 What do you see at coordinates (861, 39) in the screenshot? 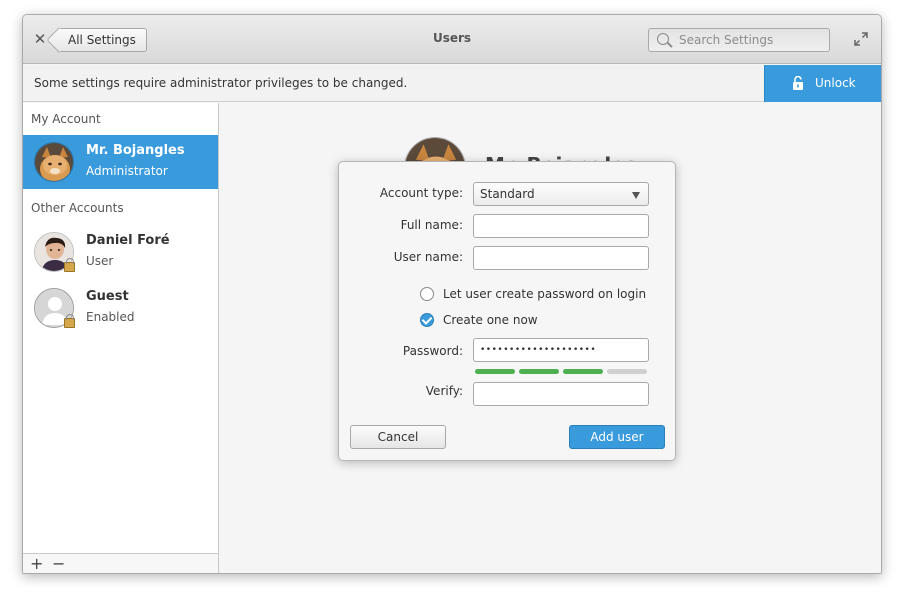
I see `fullscreen-icon` at bounding box center [861, 39].